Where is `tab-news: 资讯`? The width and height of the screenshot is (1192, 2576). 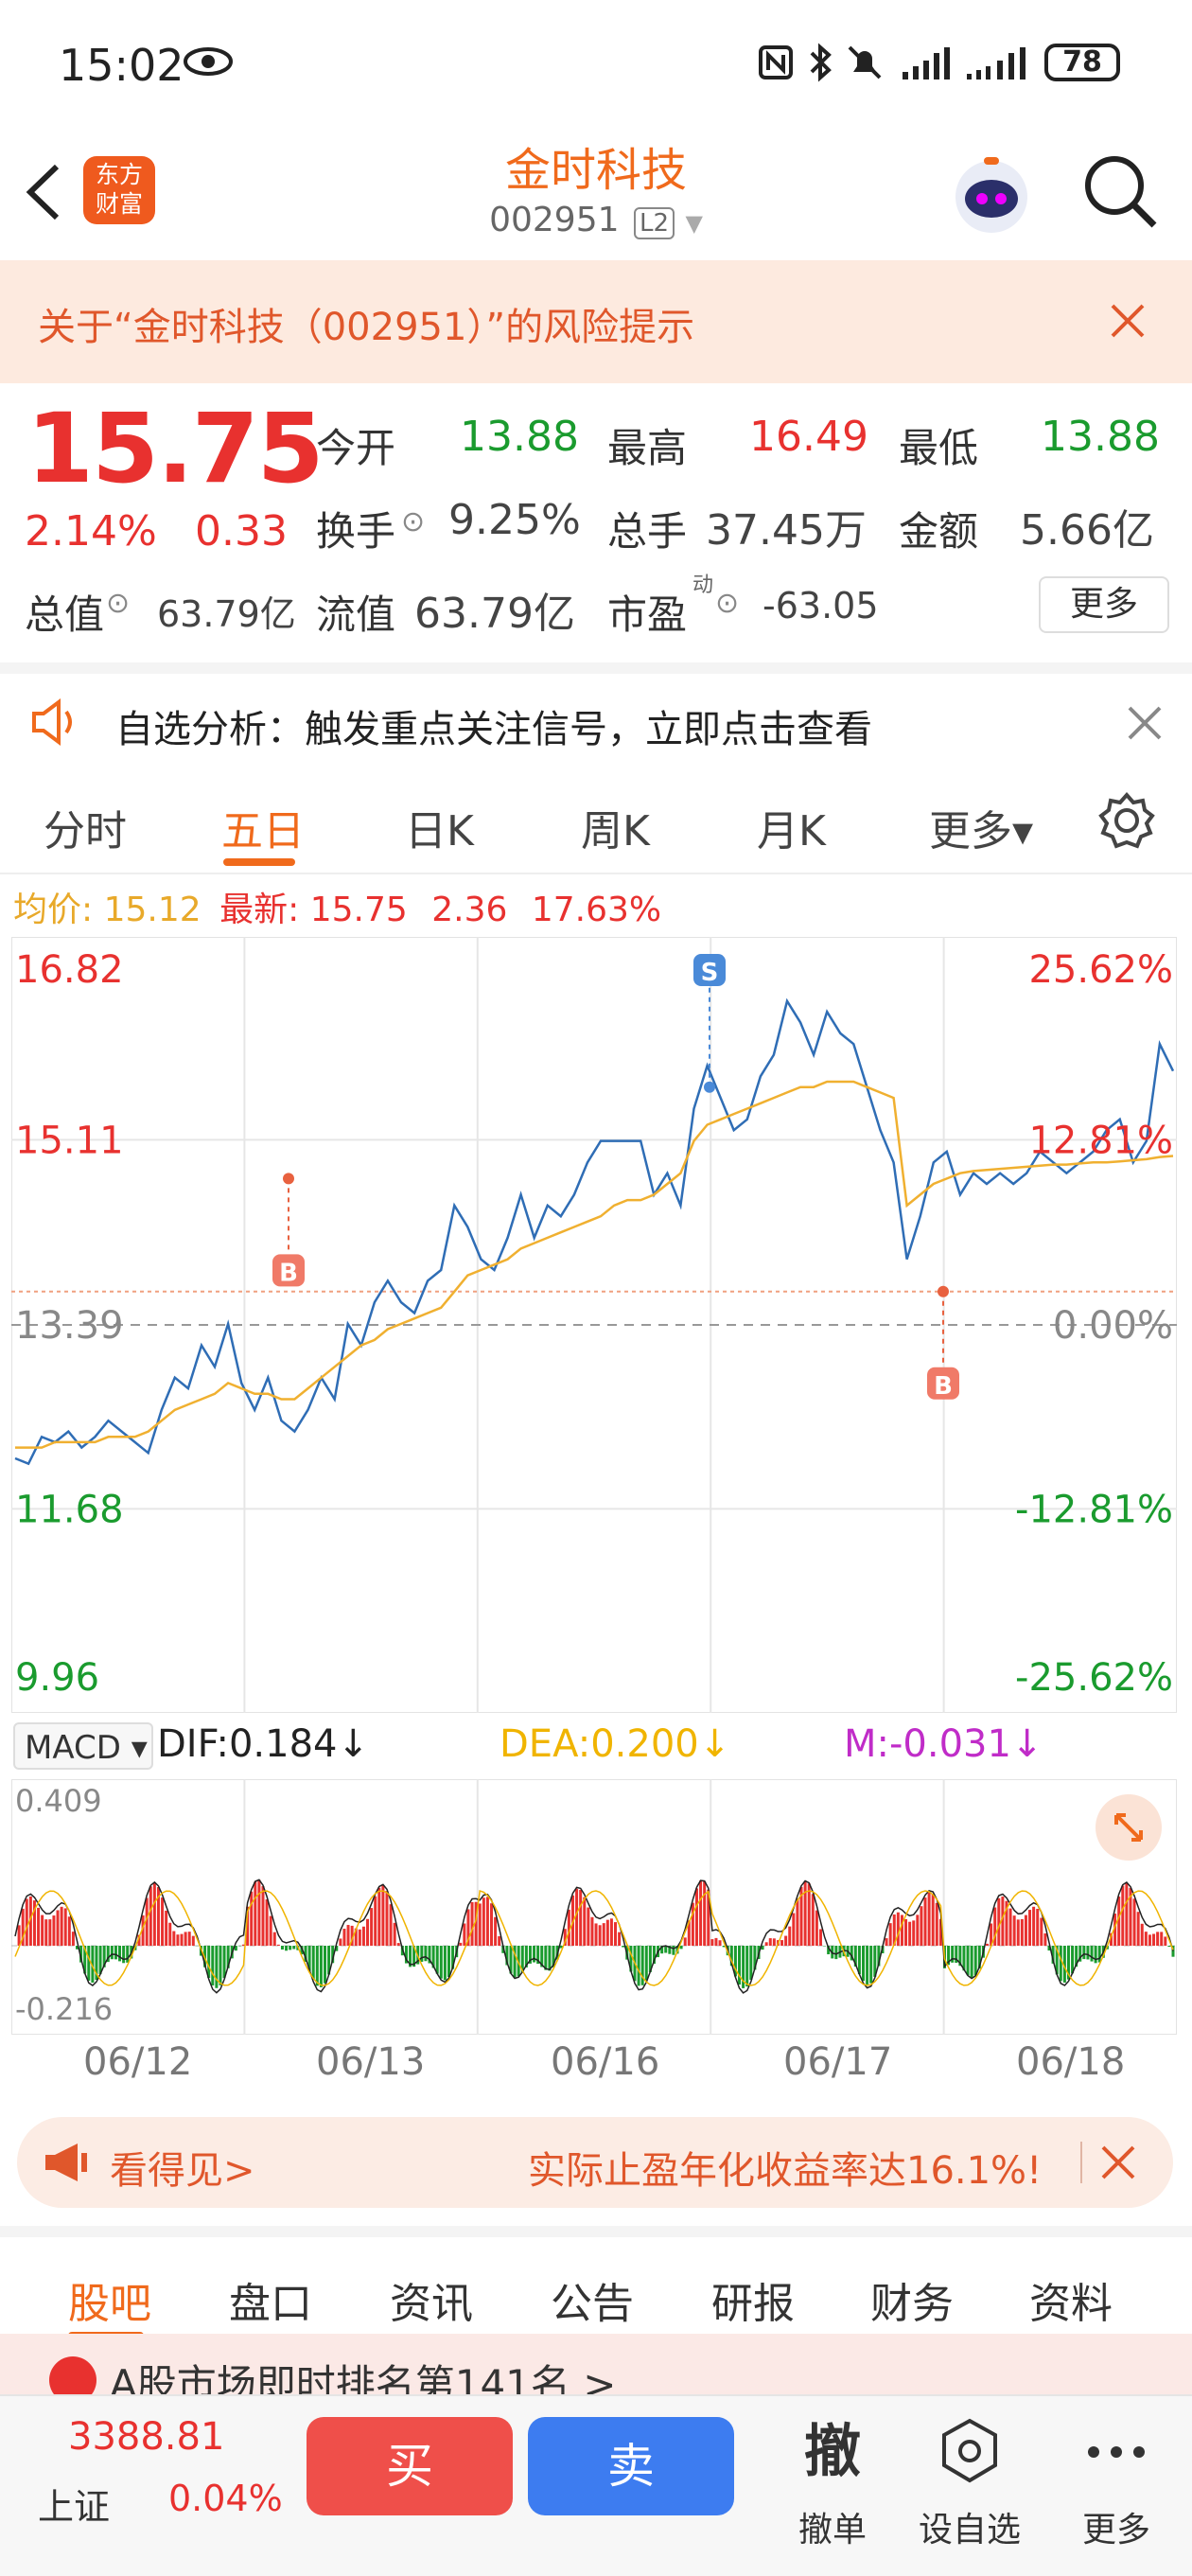 tab-news: 资讯 is located at coordinates (431, 2299).